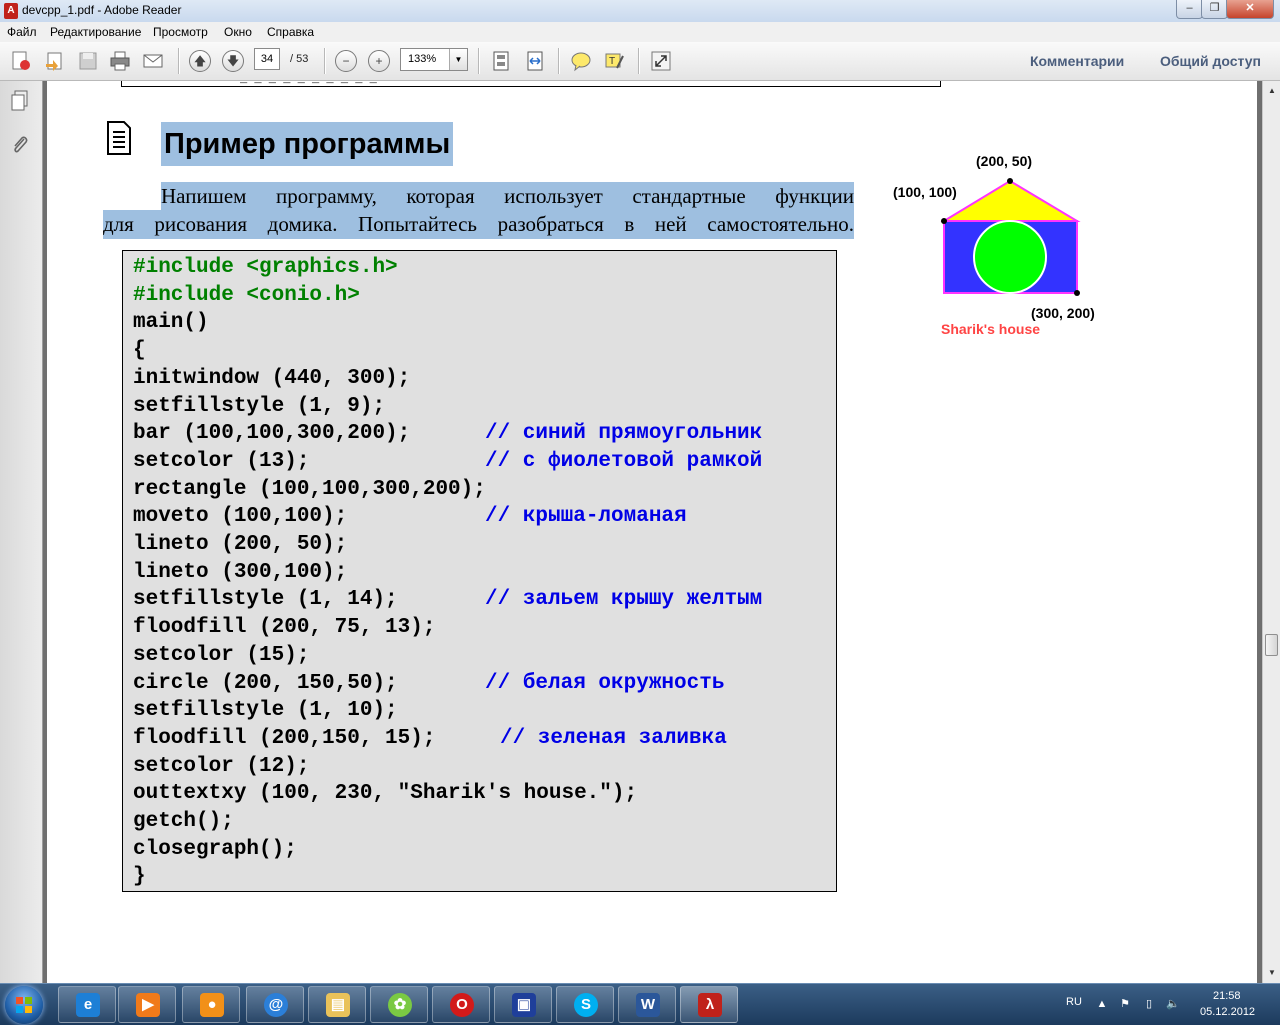  I want to click on taskbar: e ▶ ● @ ▤ ✿ O ▣ S W λ, so click(640, 1004).